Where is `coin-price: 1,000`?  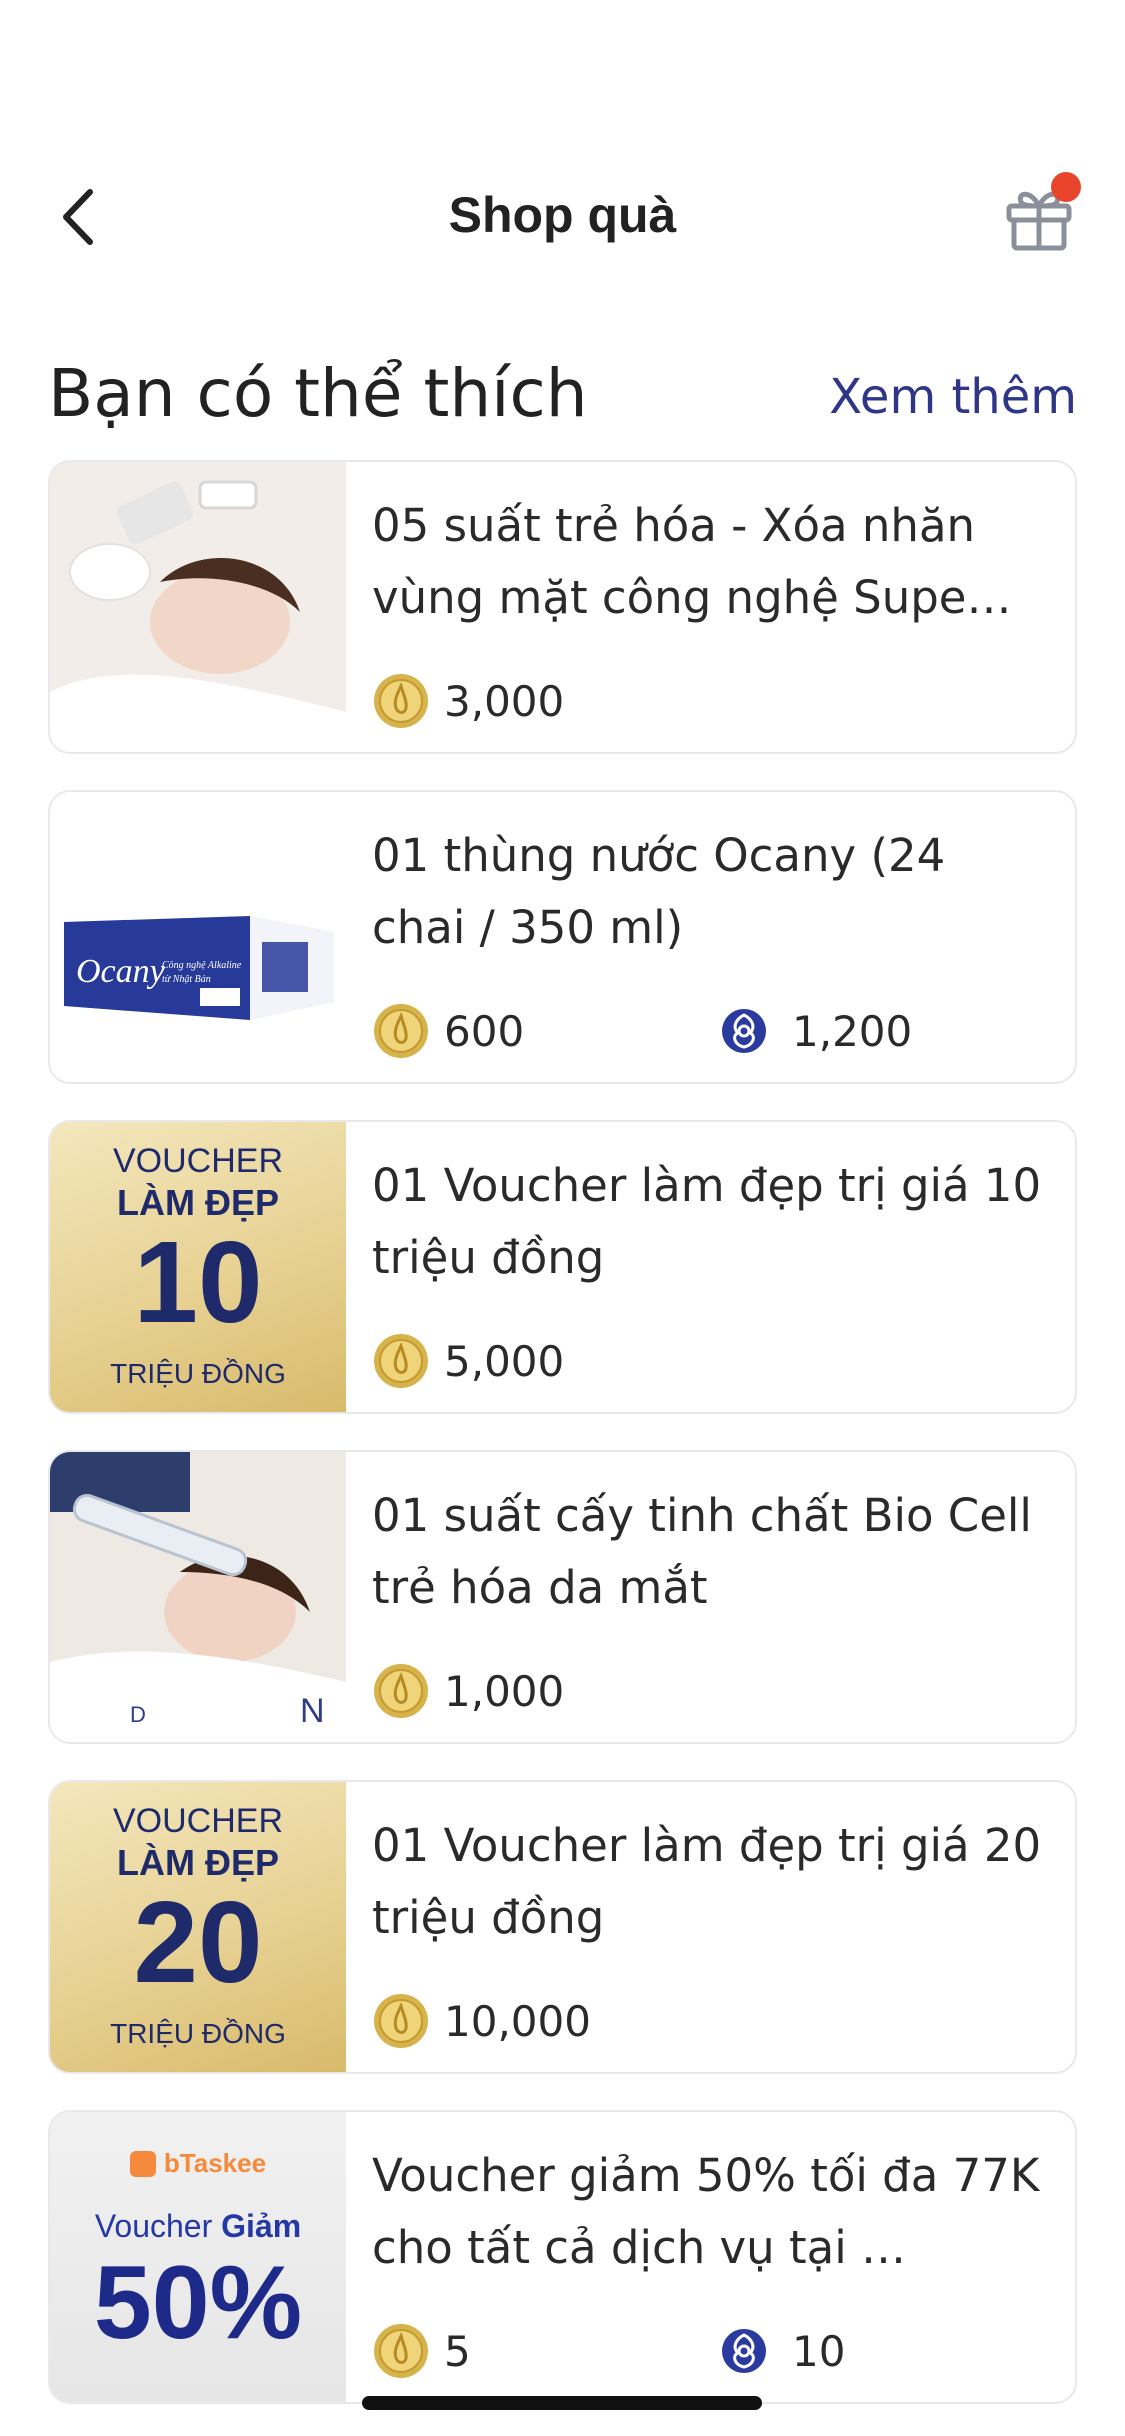
coin-price: 1,000 is located at coordinates (468, 1691).